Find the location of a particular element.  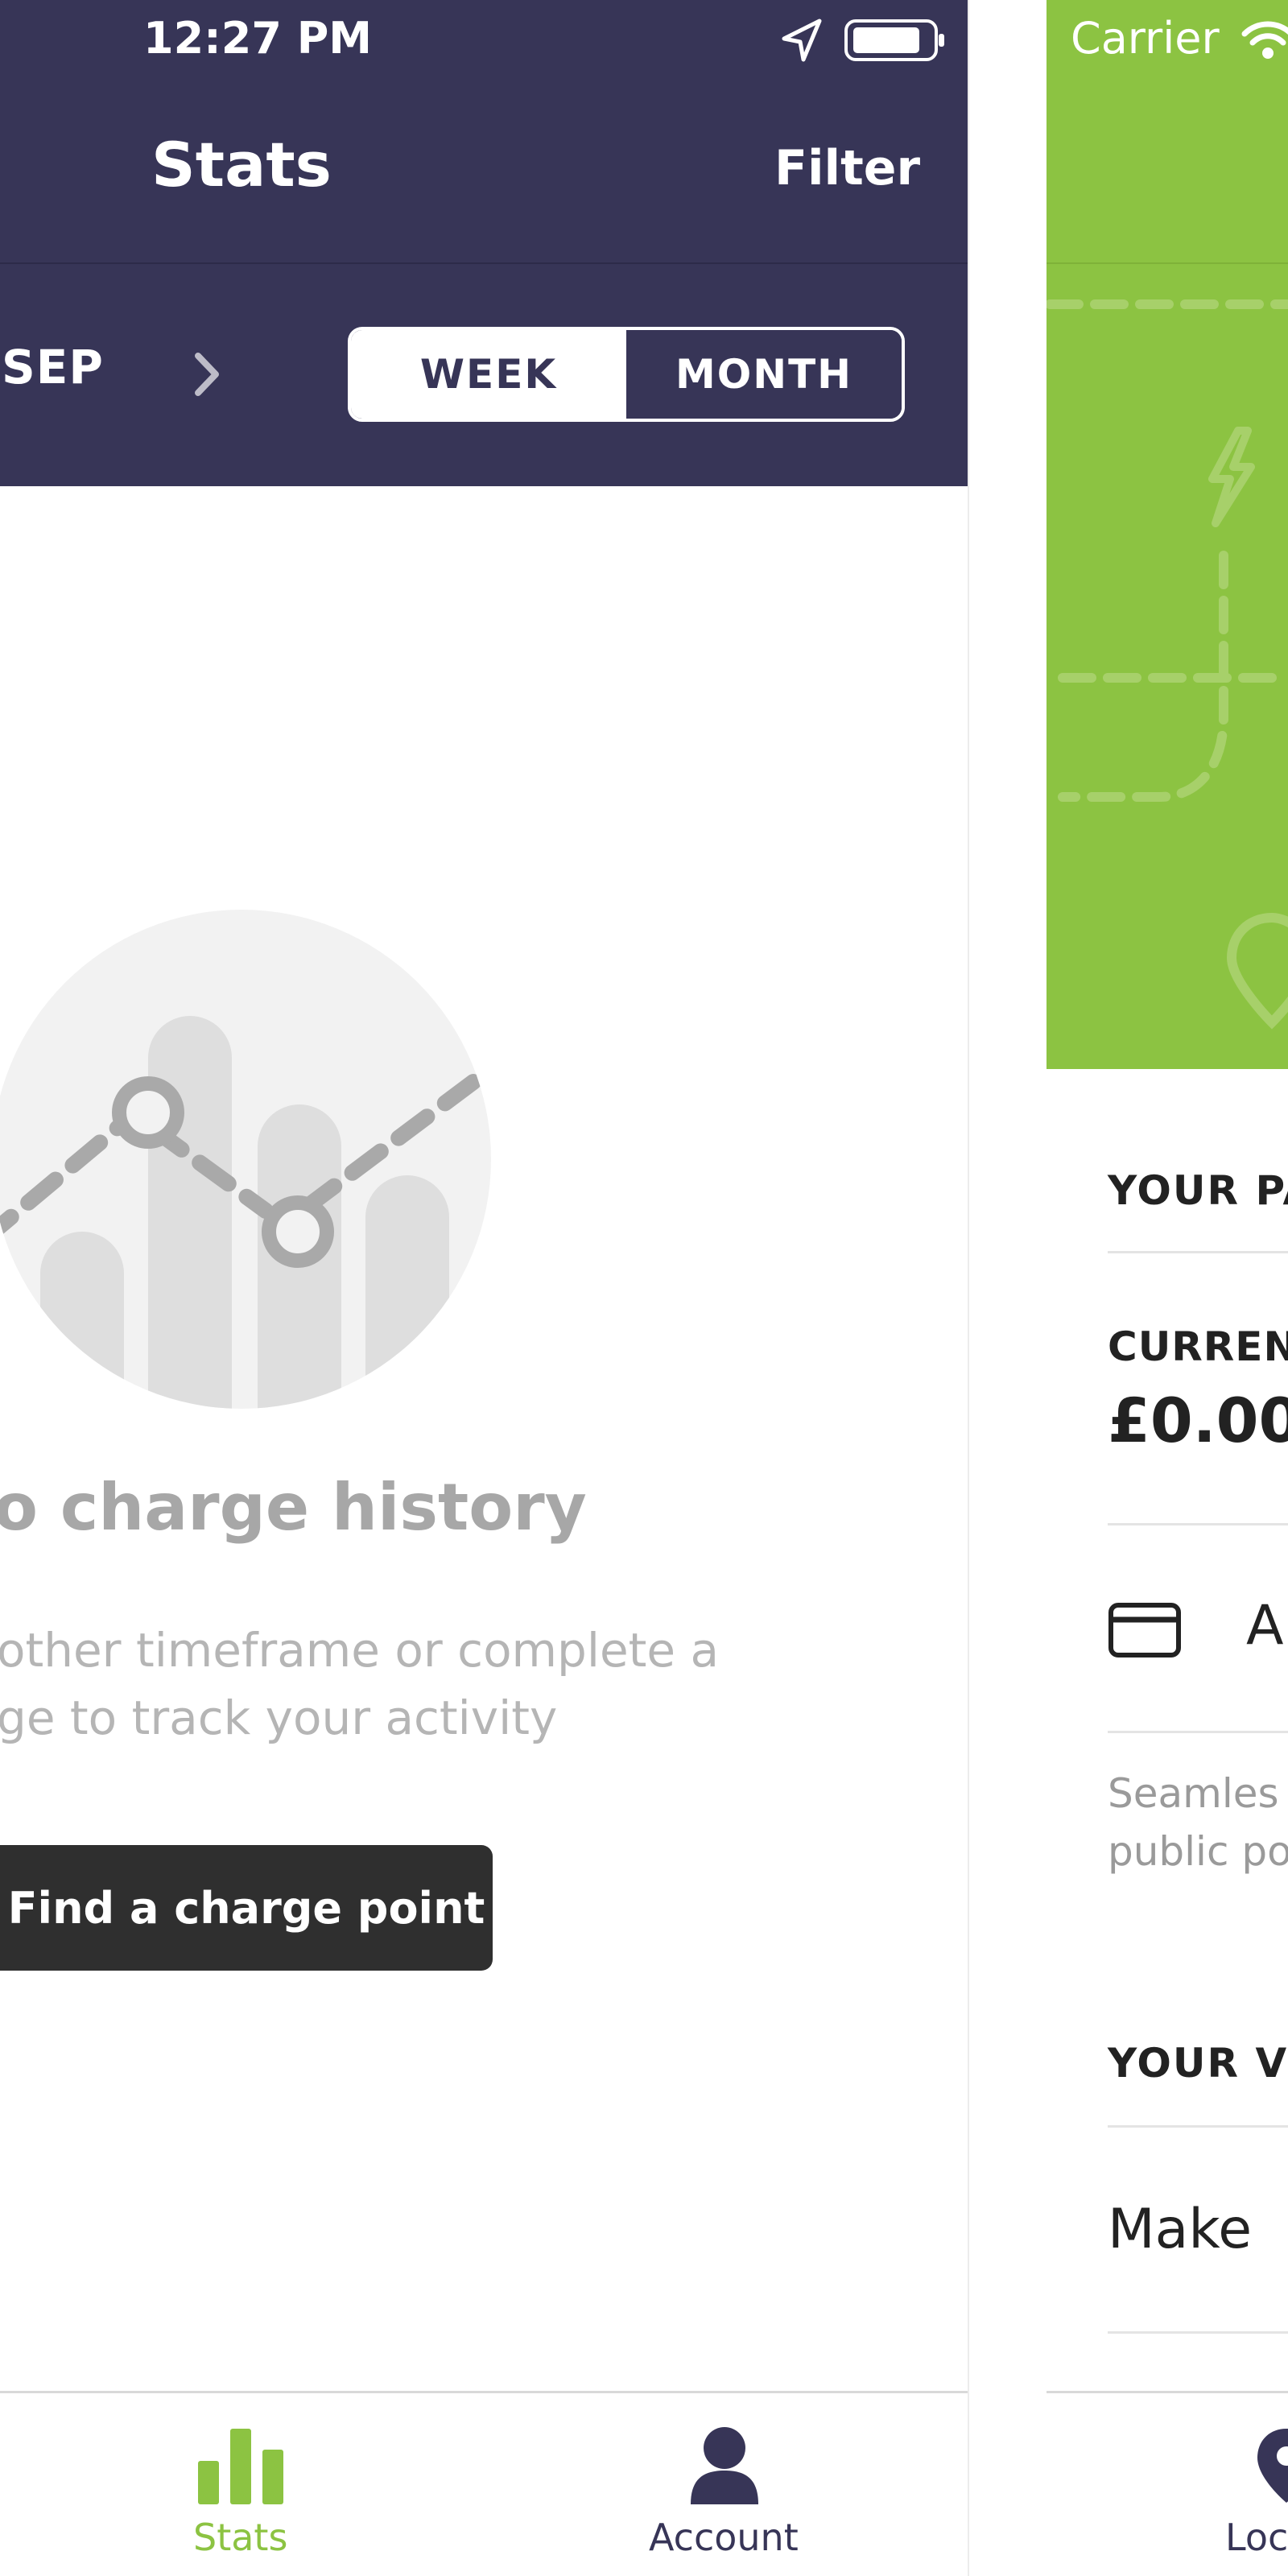

tab-stats-label: Stats is located at coordinates (240, 2537).